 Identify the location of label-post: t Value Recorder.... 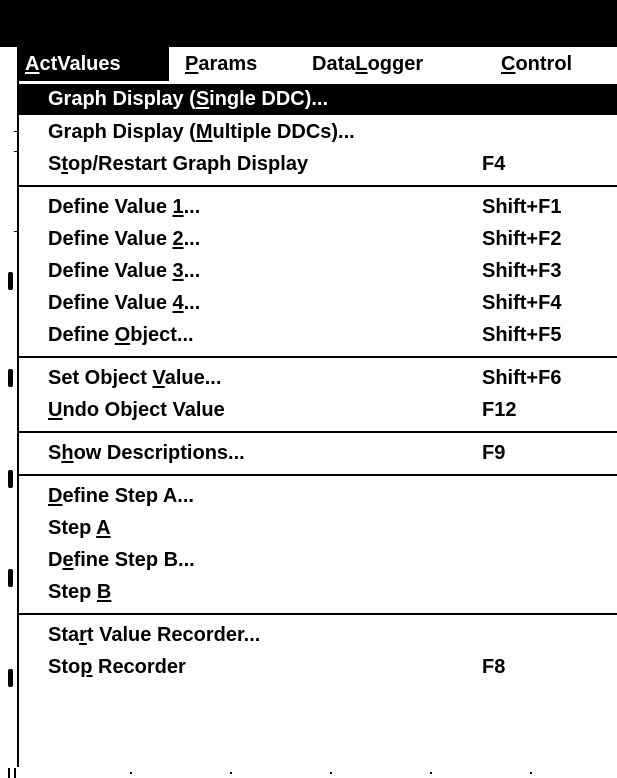
(173, 635).